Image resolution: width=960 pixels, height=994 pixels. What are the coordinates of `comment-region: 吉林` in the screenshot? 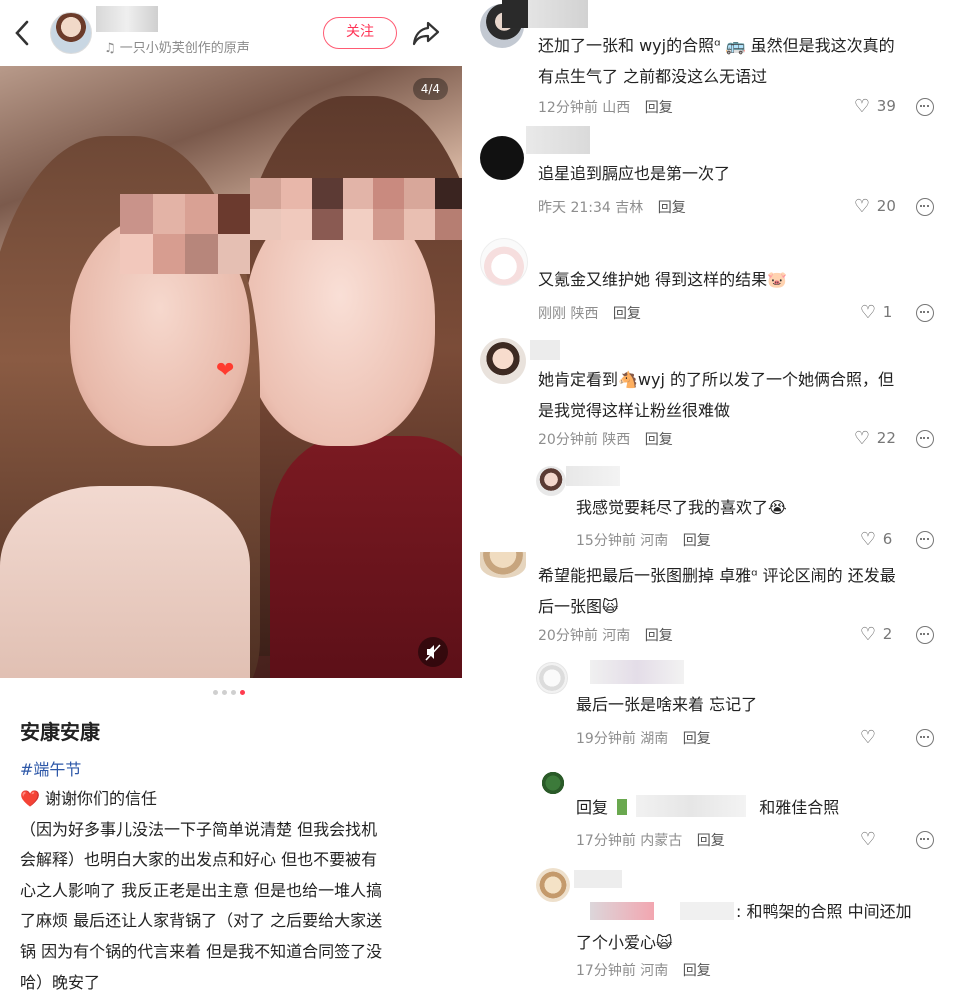 It's located at (629, 208).